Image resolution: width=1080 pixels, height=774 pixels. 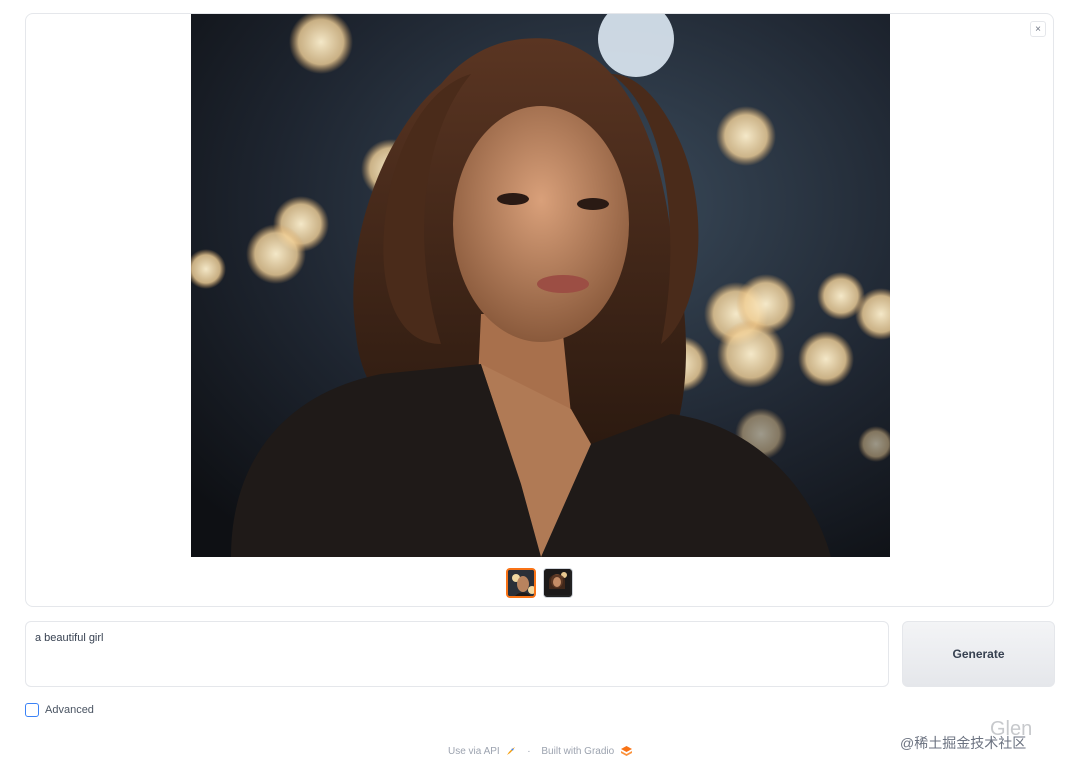 I want to click on advanced-toggle: Advanced, so click(x=59, y=710).